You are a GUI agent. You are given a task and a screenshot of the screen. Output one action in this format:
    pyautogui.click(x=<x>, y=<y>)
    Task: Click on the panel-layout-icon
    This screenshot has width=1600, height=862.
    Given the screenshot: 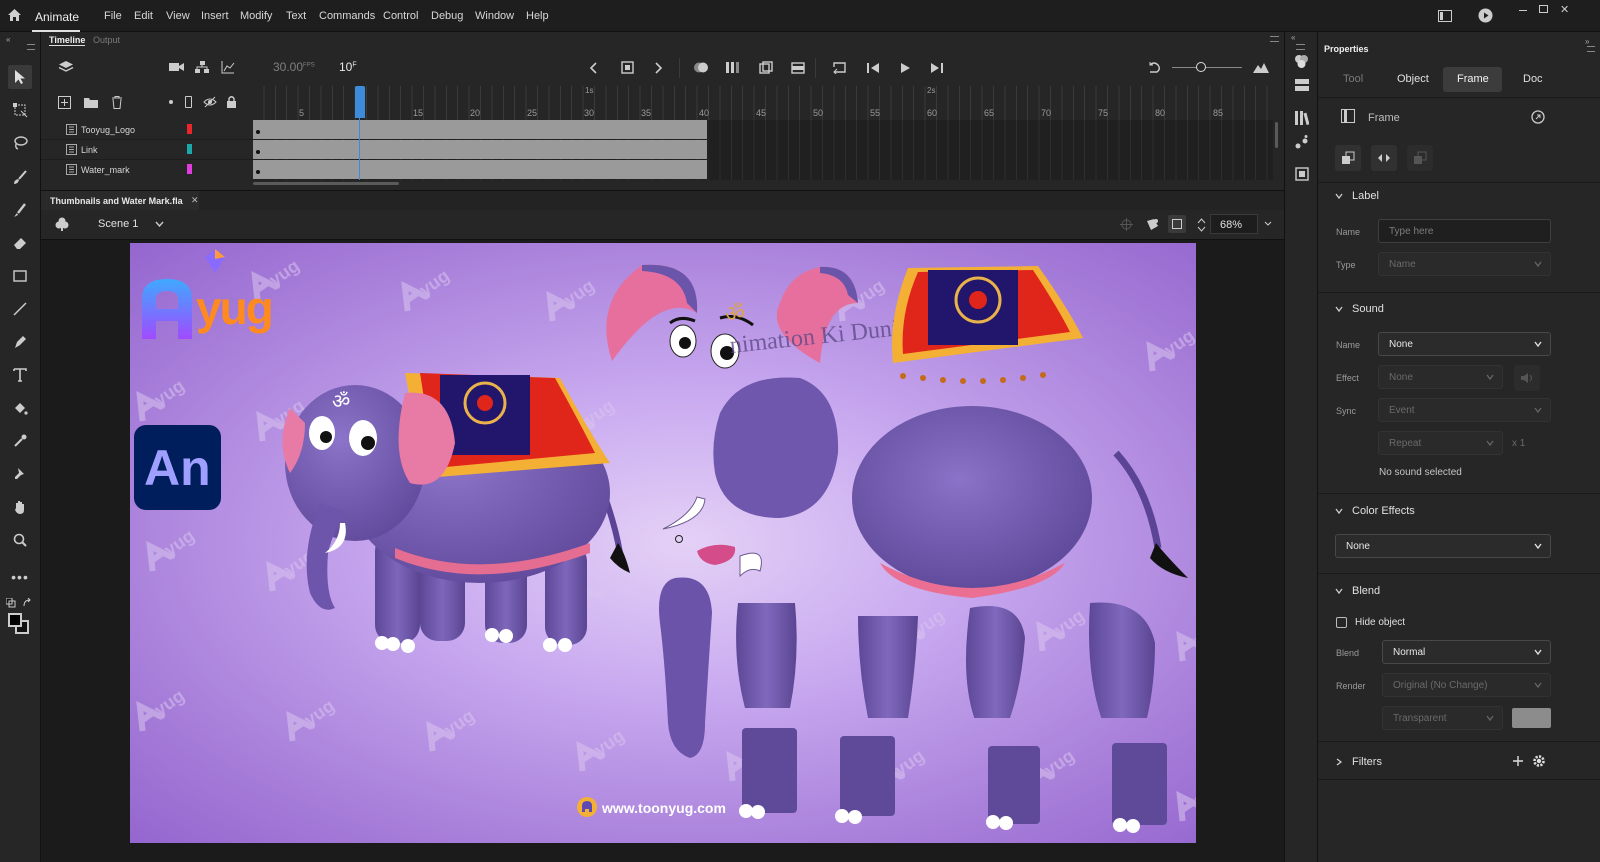 What is the action you would take?
    pyautogui.click(x=1445, y=16)
    